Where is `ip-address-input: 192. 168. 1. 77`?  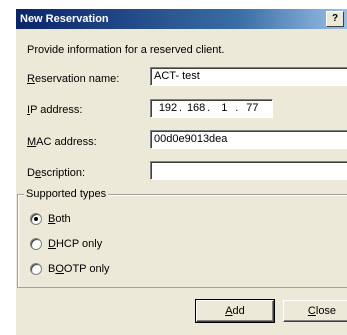 ip-address-input: 192. 168. 1. 77 is located at coordinates (211, 108).